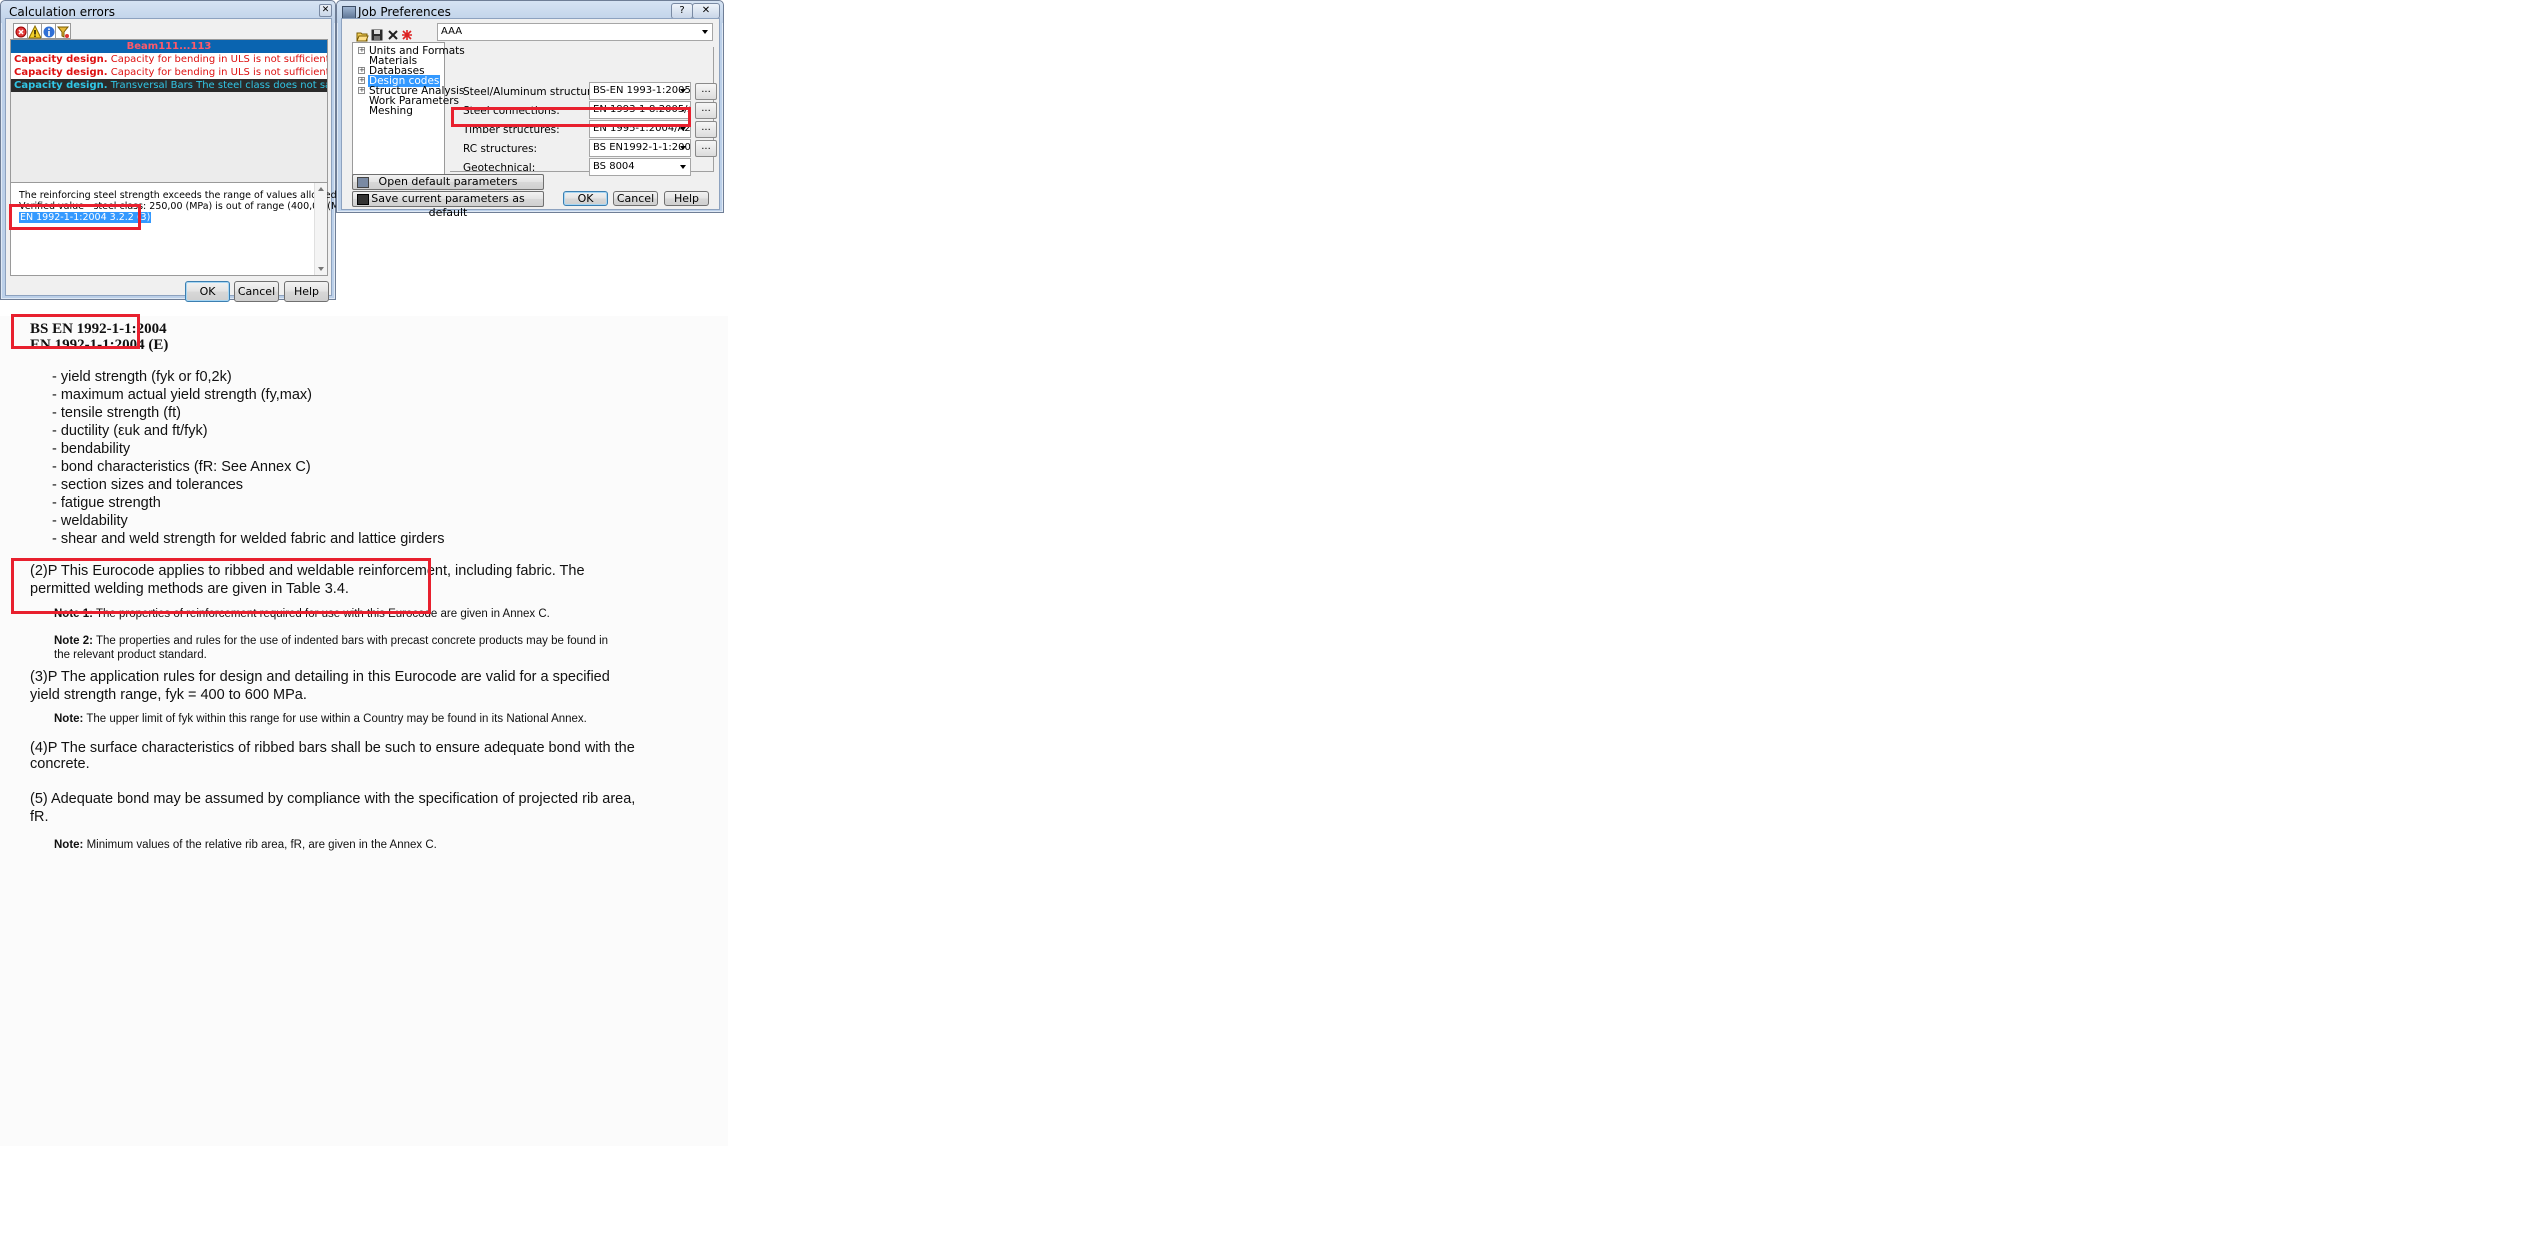 The image size is (2534, 1240). What do you see at coordinates (62, 12) in the screenshot?
I see `calc-errors-title: Calculation errors` at bounding box center [62, 12].